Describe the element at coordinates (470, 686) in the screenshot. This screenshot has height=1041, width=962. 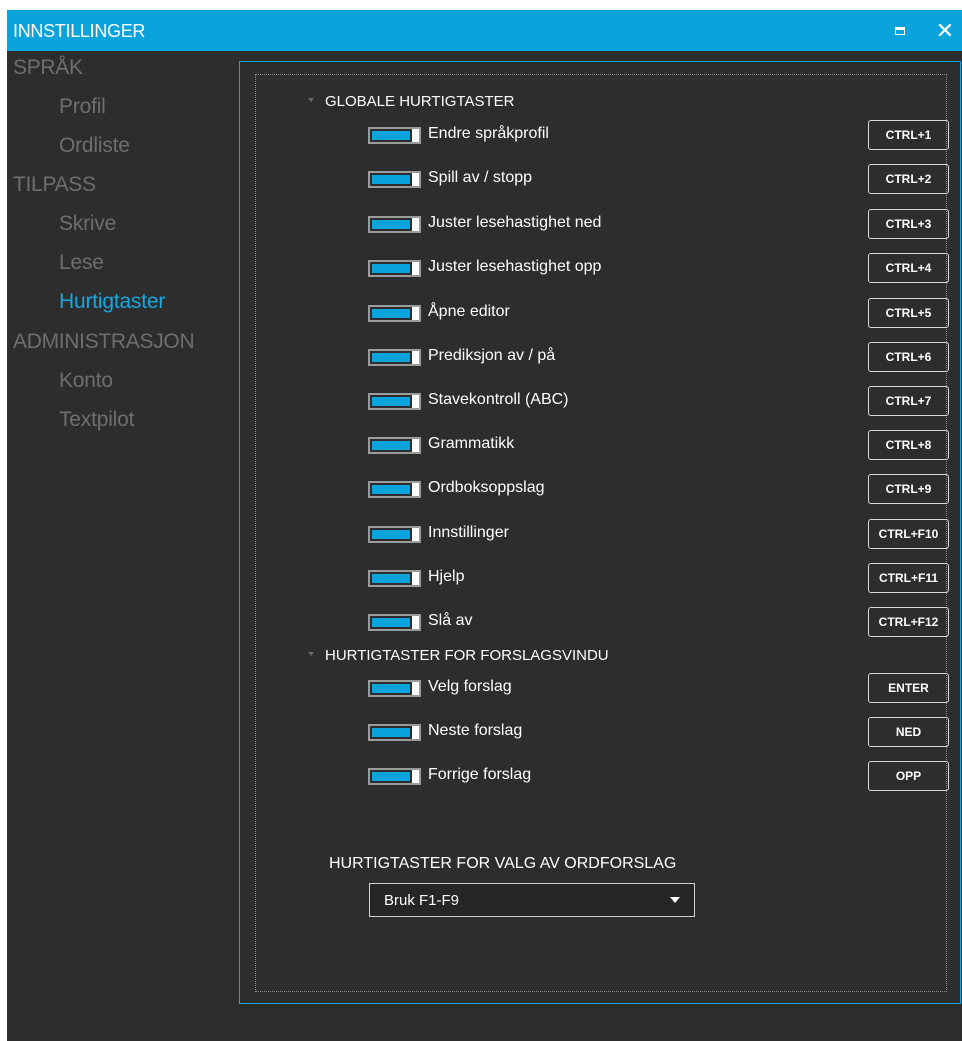
I see `shortcut-label: Velg forslag` at that location.